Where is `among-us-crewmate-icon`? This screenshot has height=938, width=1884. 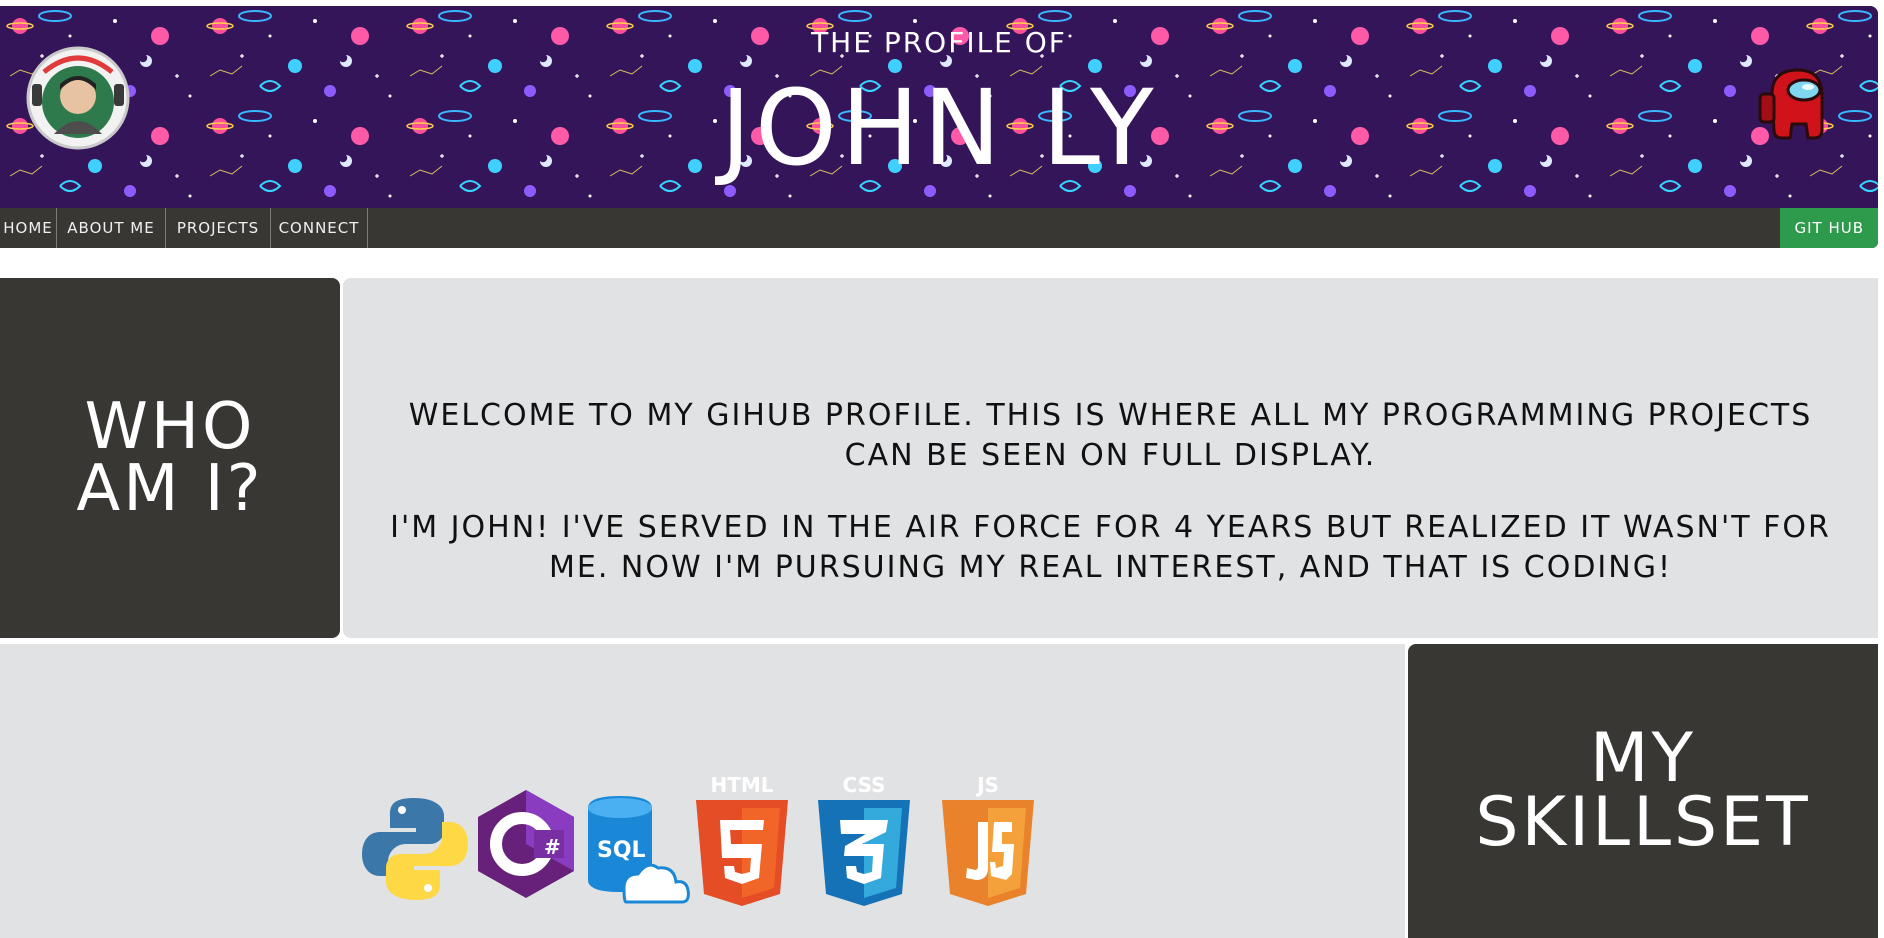 among-us-crewmate-icon is located at coordinates (1791, 104).